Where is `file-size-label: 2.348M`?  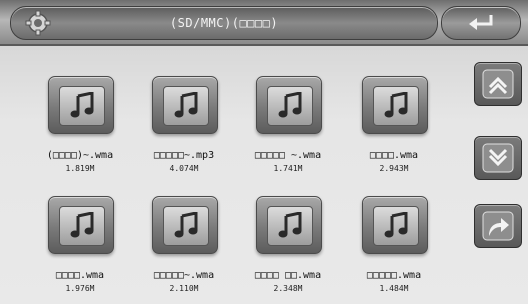 file-size-label: 2.348M is located at coordinates (288, 288).